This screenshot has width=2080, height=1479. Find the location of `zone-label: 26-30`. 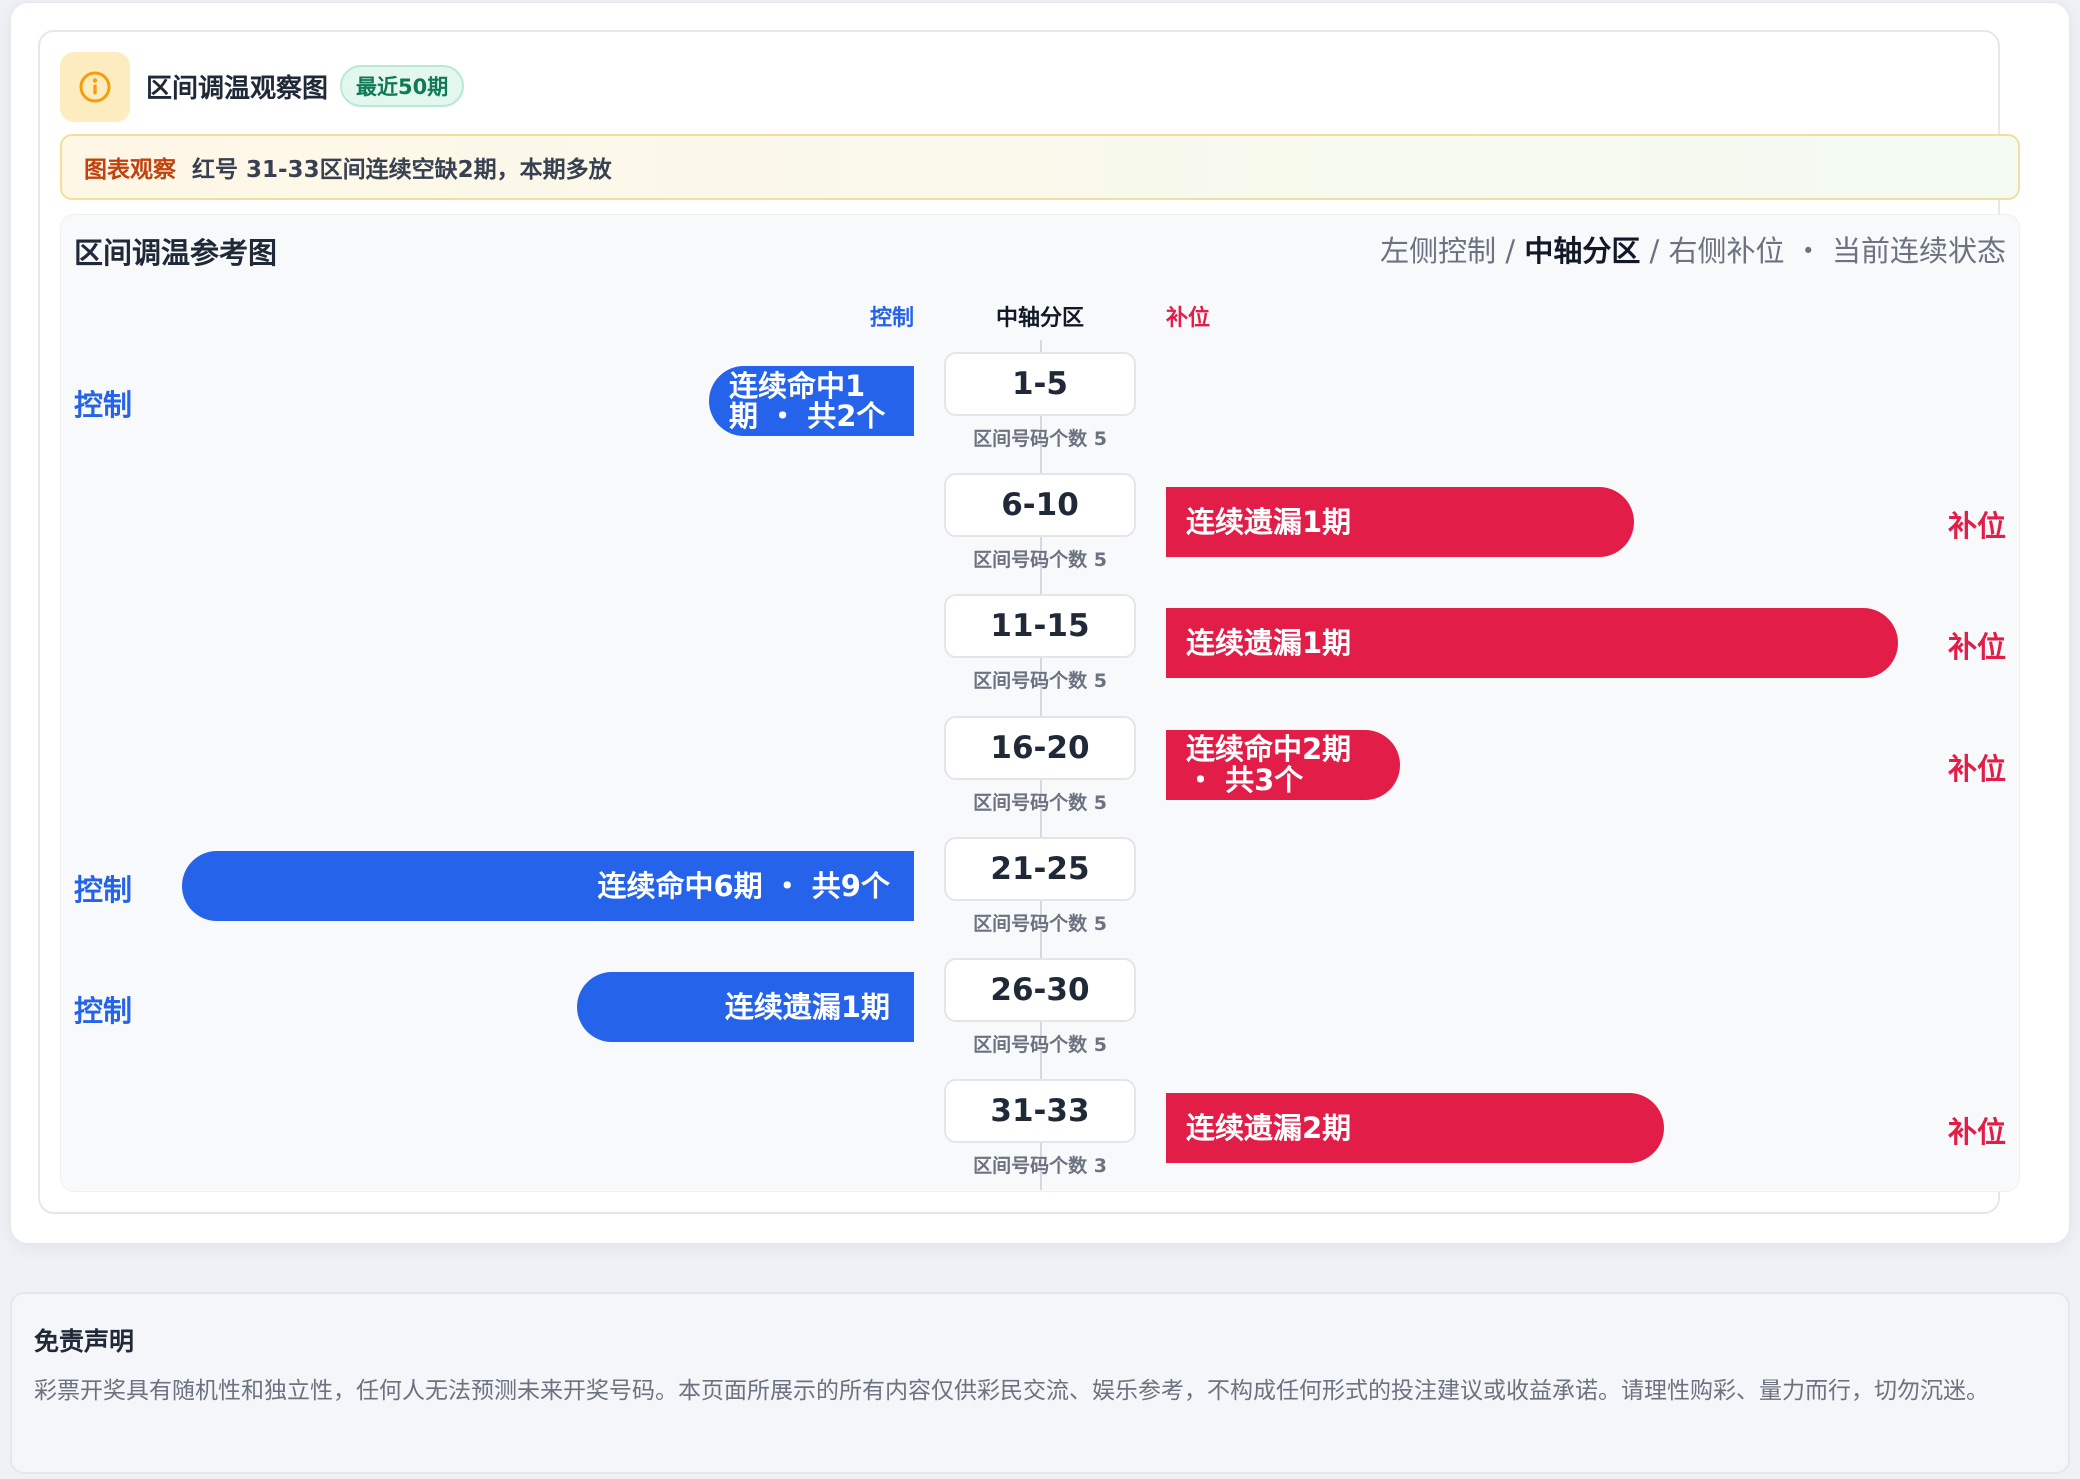

zone-label: 26-30 is located at coordinates (1040, 990).